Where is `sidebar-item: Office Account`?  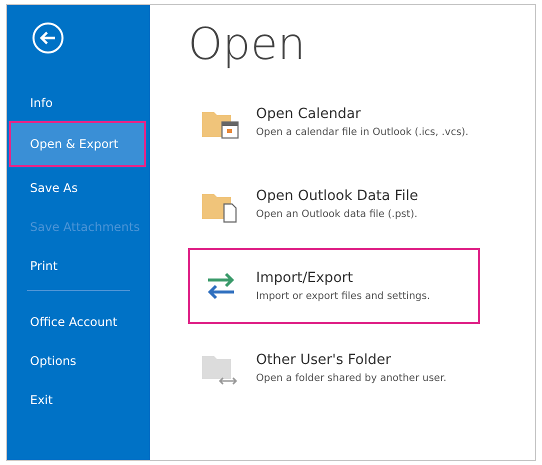 sidebar-item: Office Account is located at coordinates (77, 320).